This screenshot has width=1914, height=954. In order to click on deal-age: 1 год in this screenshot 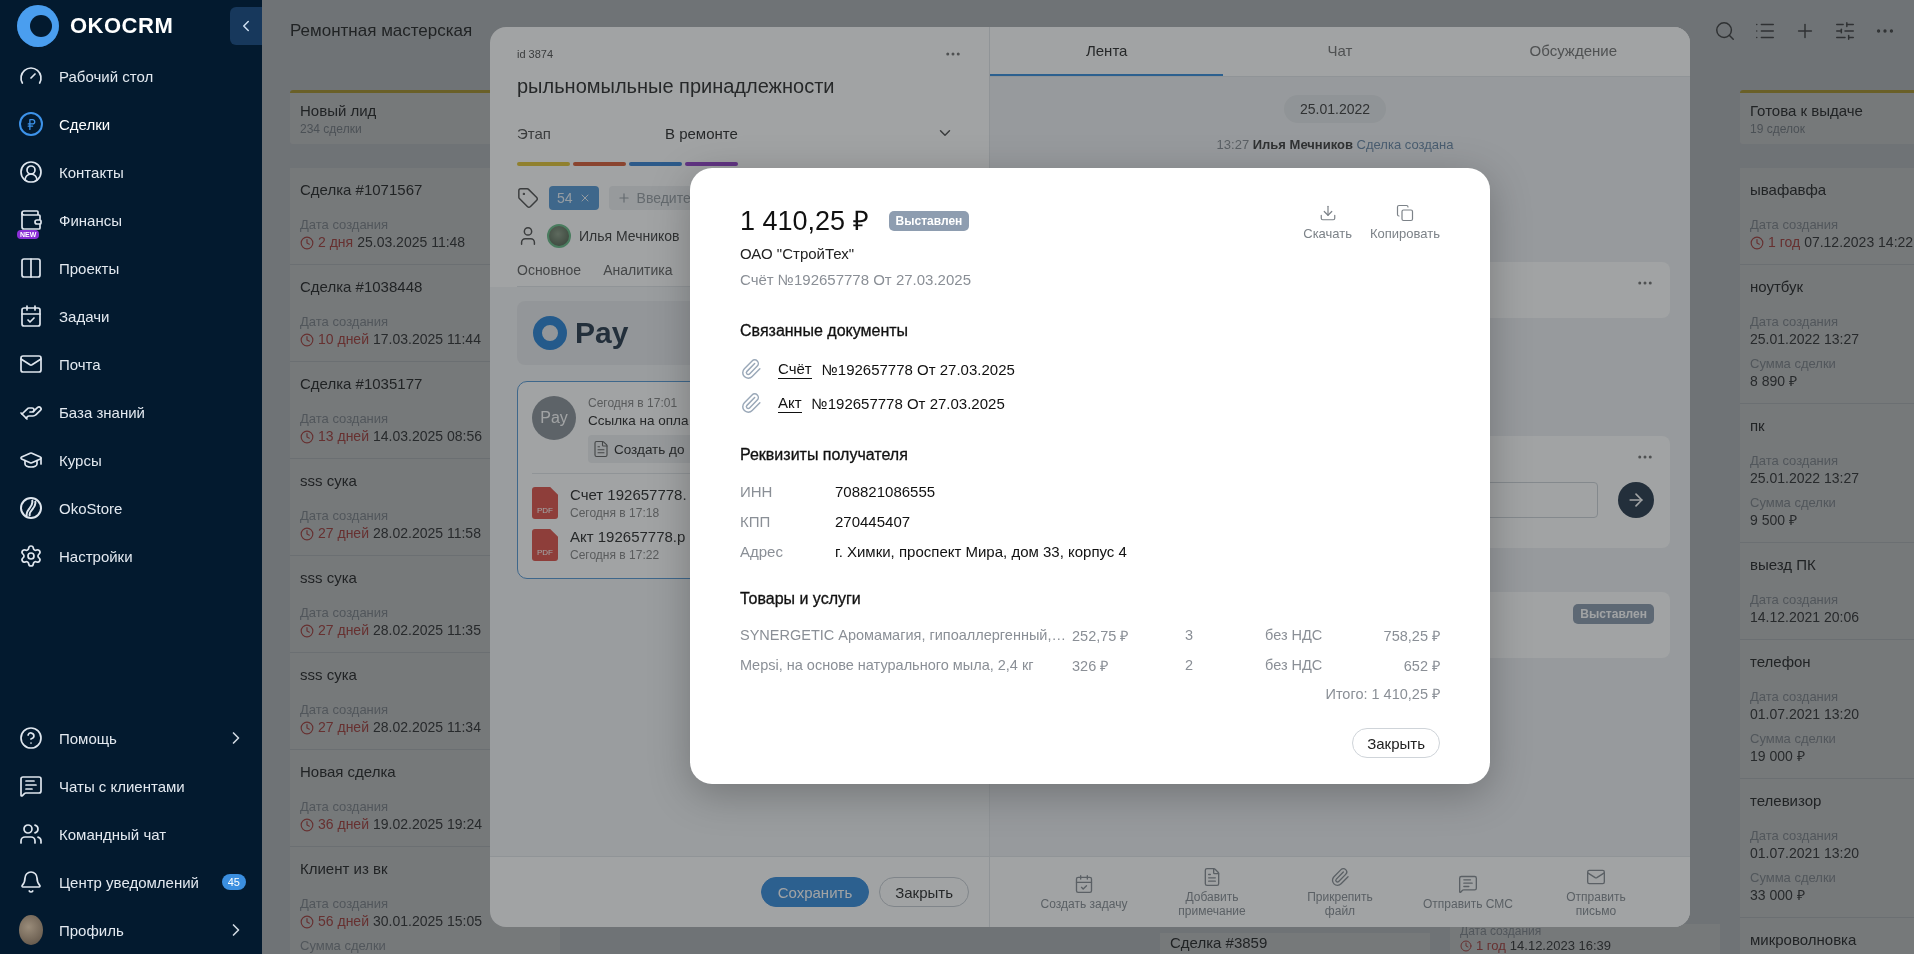, I will do `click(1491, 945)`.